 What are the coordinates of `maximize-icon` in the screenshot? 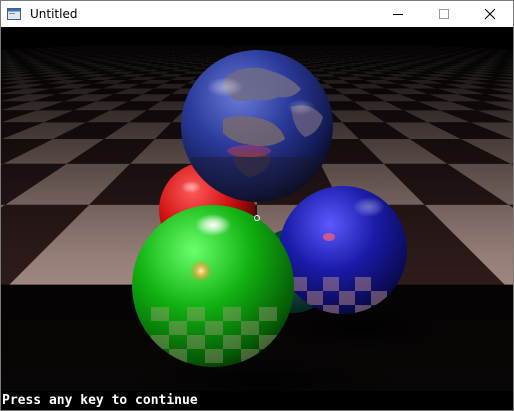 It's located at (444, 14).